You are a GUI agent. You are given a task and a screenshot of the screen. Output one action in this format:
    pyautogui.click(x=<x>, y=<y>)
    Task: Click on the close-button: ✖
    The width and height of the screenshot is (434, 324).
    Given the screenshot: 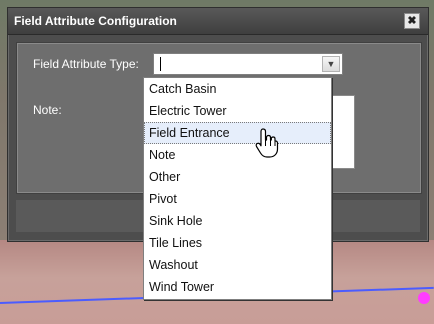 What is the action you would take?
    pyautogui.click(x=412, y=21)
    